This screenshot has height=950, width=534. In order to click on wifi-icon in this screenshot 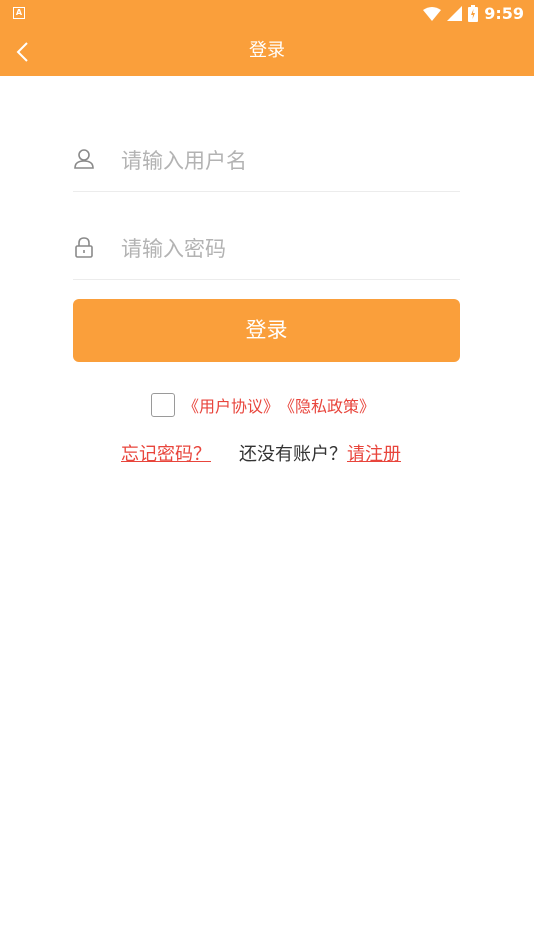, I will do `click(432, 13)`.